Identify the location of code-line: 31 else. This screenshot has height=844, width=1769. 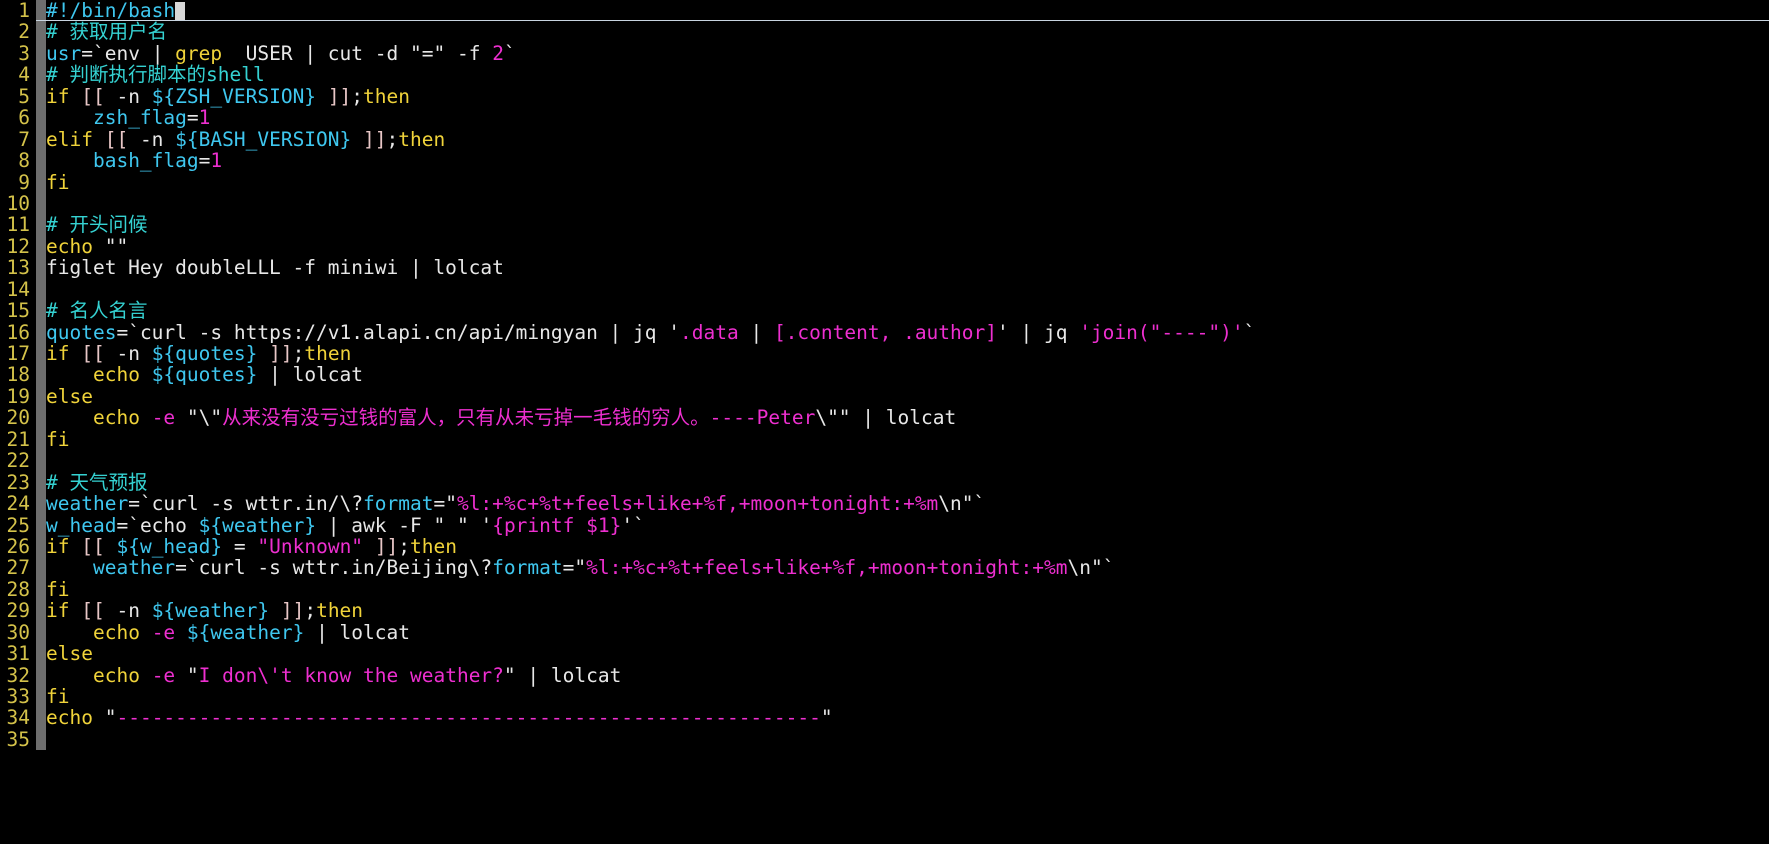
(884, 654).